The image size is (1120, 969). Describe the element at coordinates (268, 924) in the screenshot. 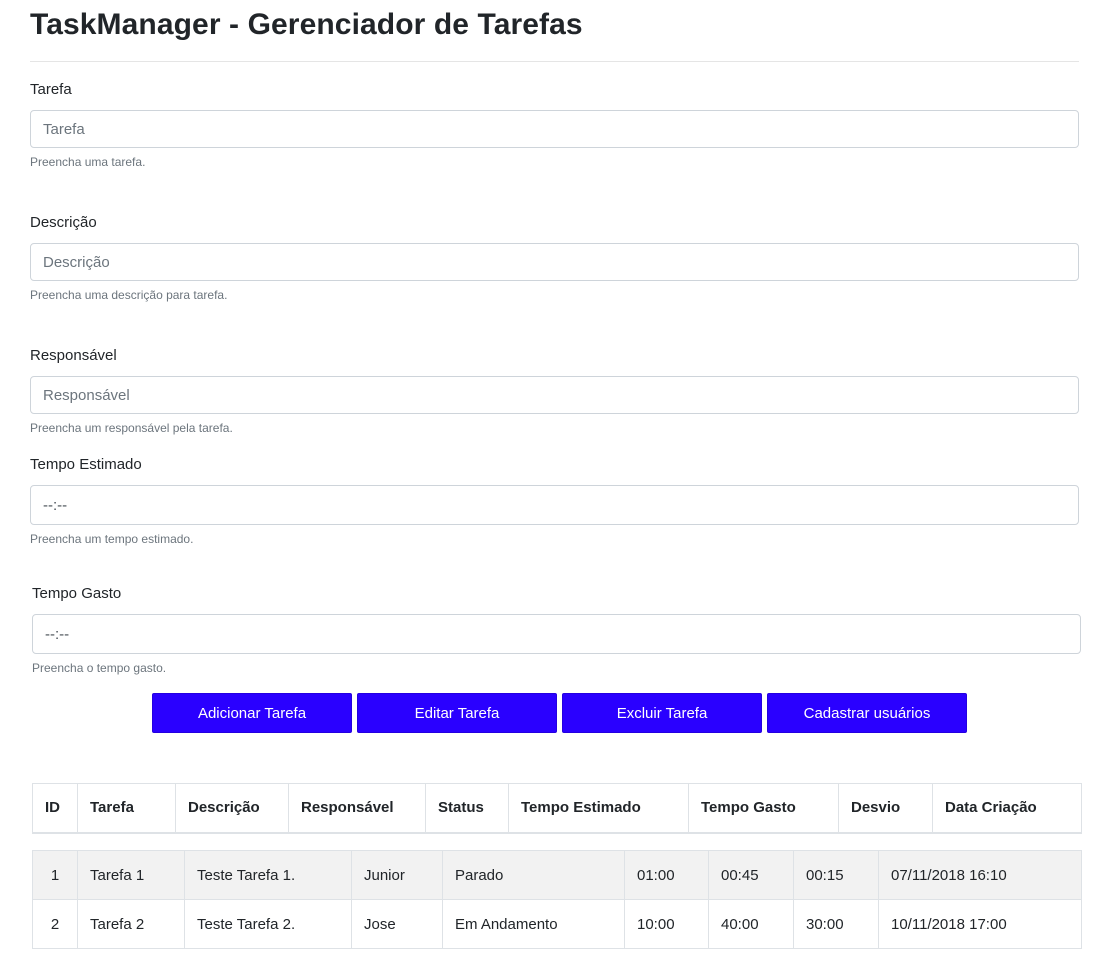

I see `cell-descricao: Teste Tarefa 2.` at that location.